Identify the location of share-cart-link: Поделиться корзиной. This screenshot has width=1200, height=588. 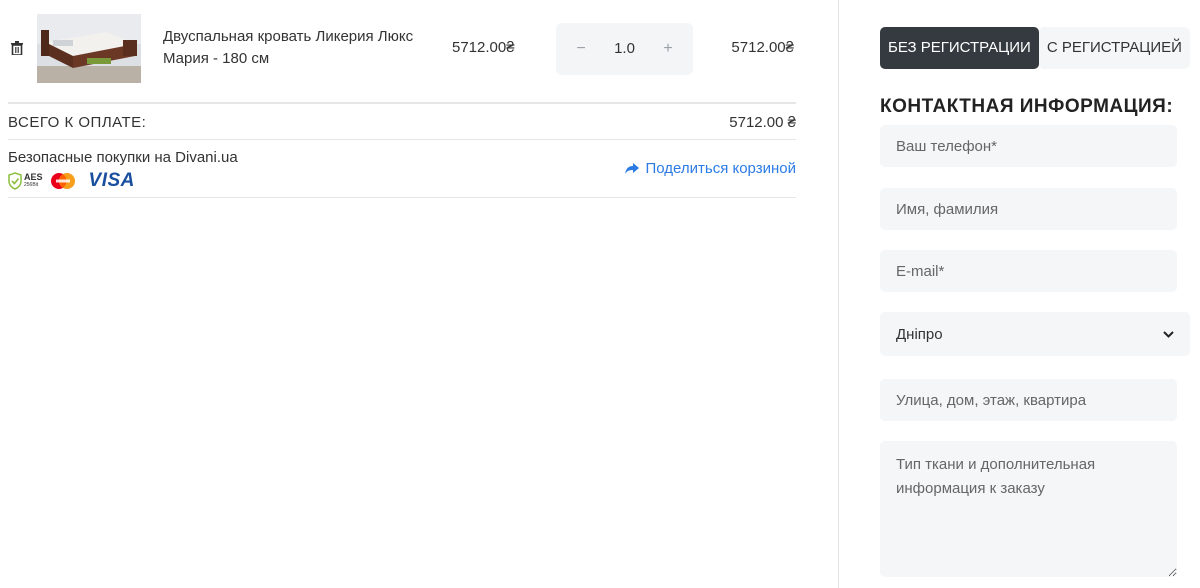
(710, 168).